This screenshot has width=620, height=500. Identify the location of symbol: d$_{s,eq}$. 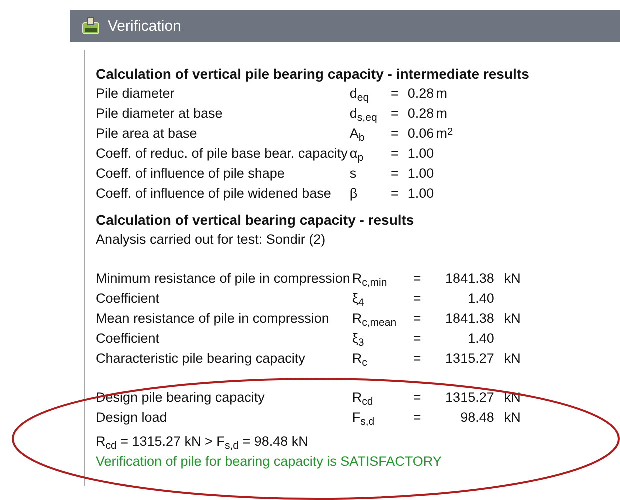
(364, 114).